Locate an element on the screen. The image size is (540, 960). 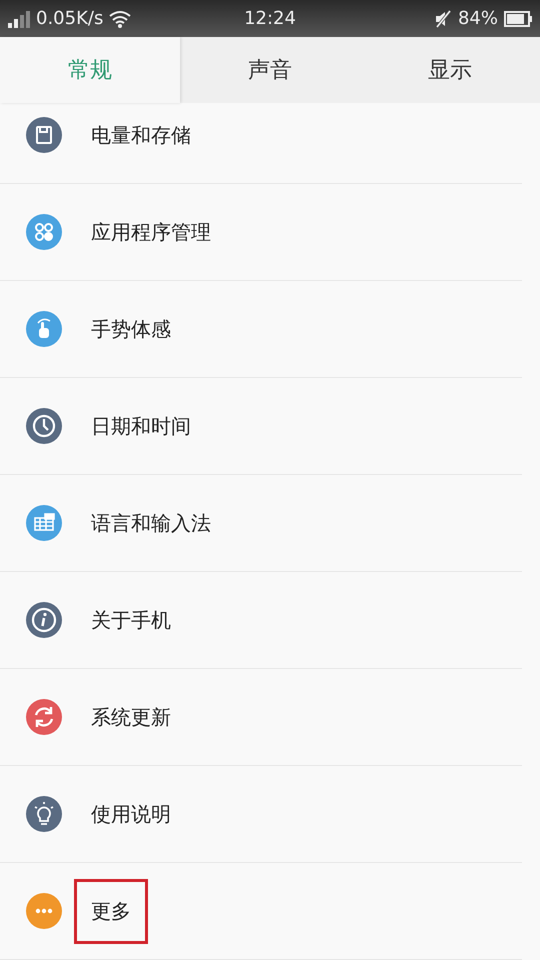
clock-time: 12:24 is located at coordinates (270, 18).